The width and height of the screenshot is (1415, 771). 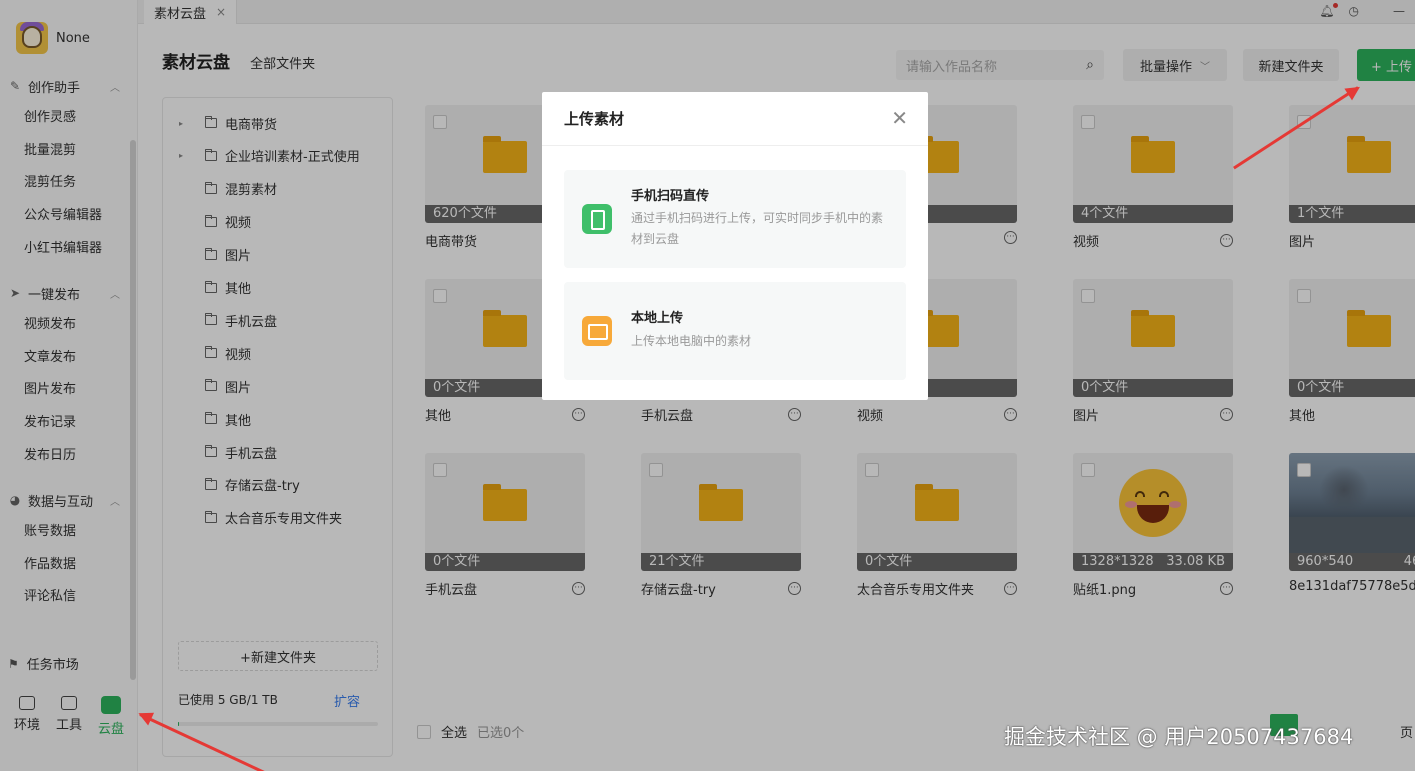 What do you see at coordinates (899, 118) in the screenshot?
I see `close-icon: ✕` at bounding box center [899, 118].